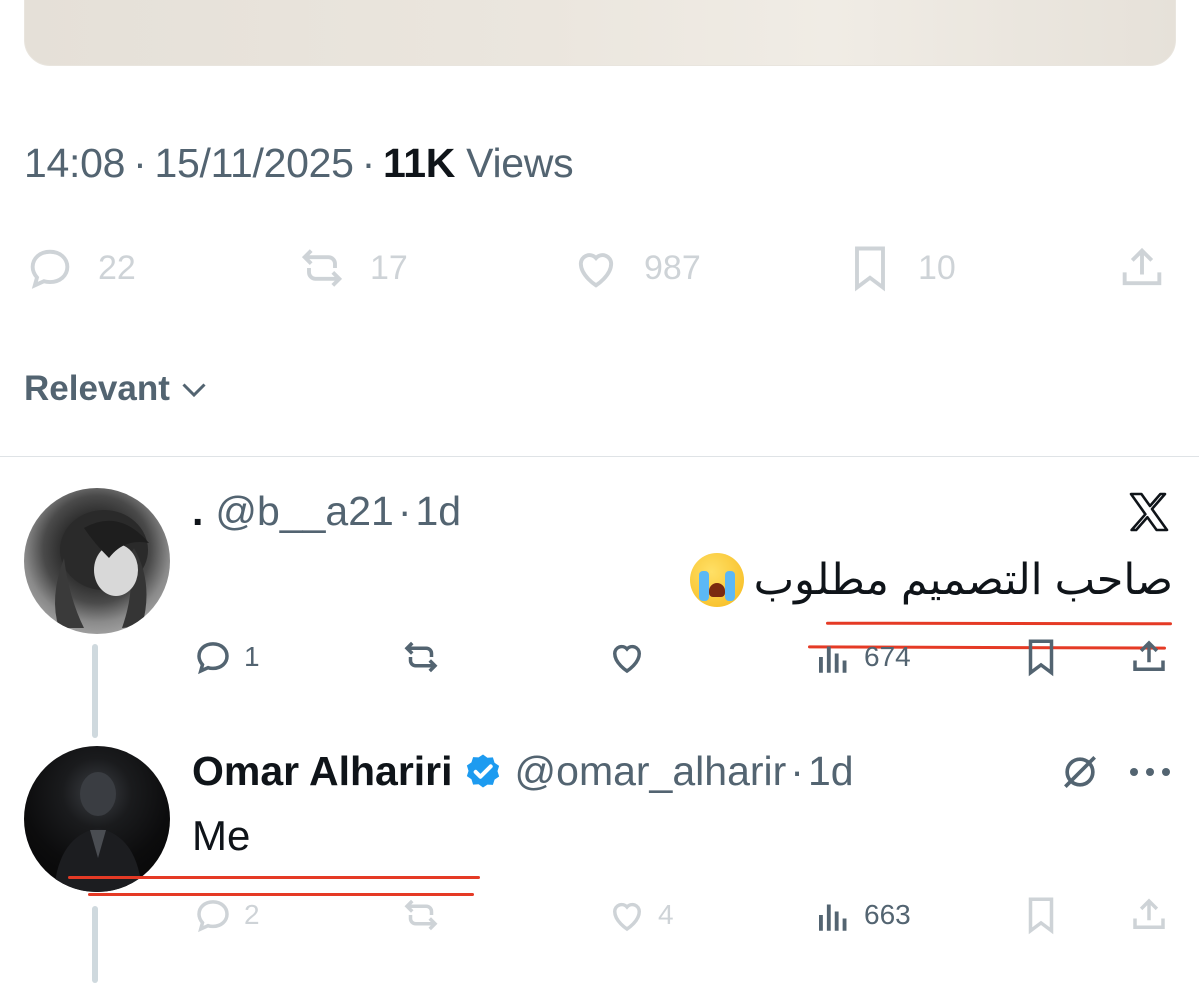 This screenshot has height=983, width=1199. I want to click on reply-button: 2, so click(226, 915).